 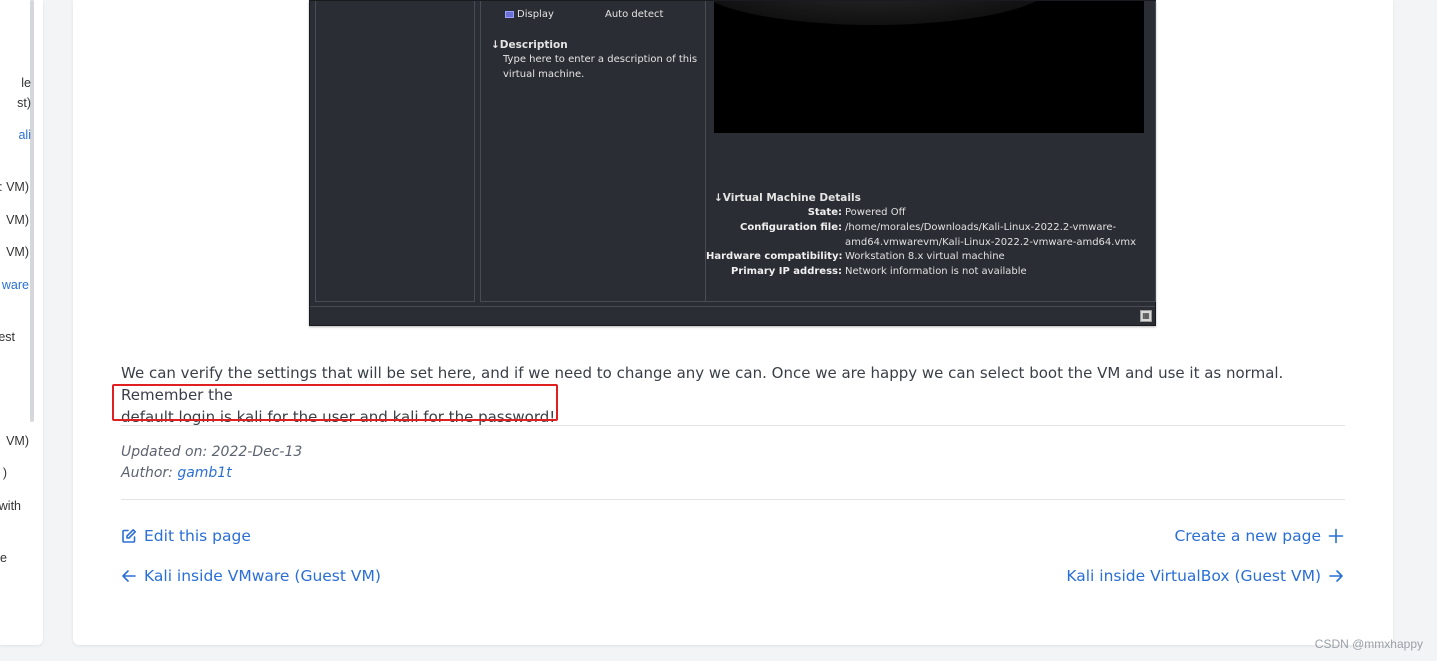 What do you see at coordinates (1336, 576) in the screenshot?
I see `arrow-right-icon` at bounding box center [1336, 576].